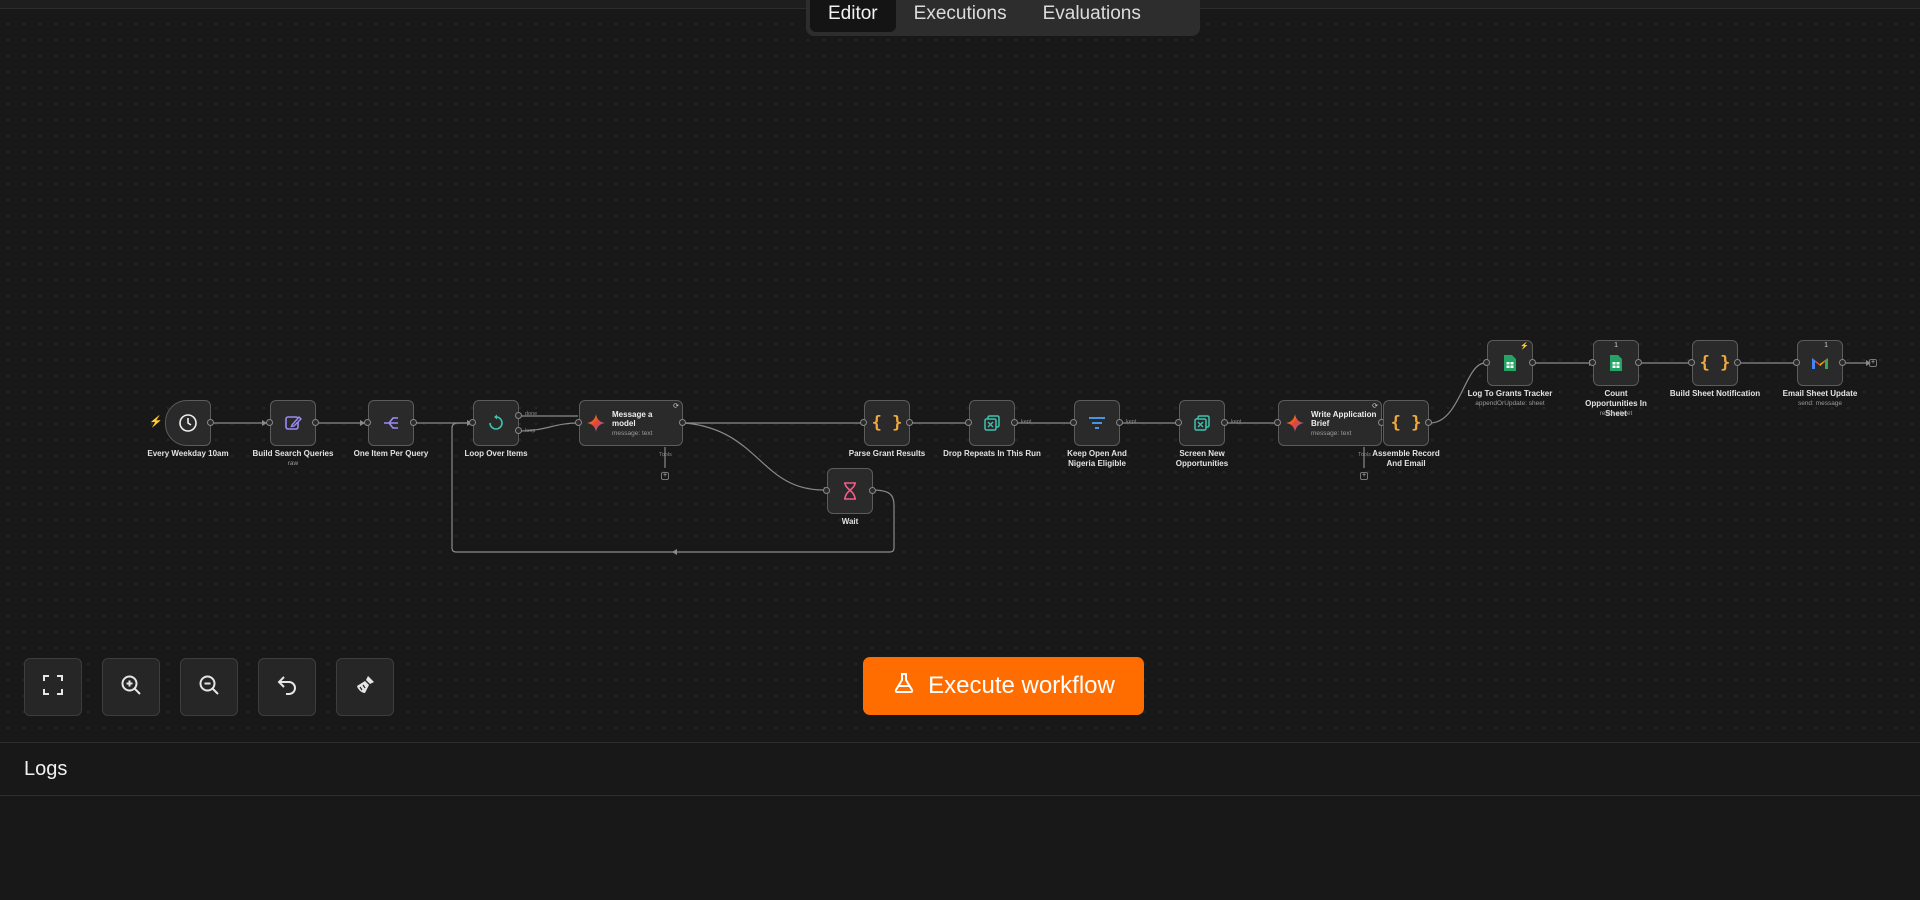 The width and height of the screenshot is (1920, 900). Describe the element at coordinates (676, 406) in the screenshot. I see `refresh-icon: ⟳` at that location.